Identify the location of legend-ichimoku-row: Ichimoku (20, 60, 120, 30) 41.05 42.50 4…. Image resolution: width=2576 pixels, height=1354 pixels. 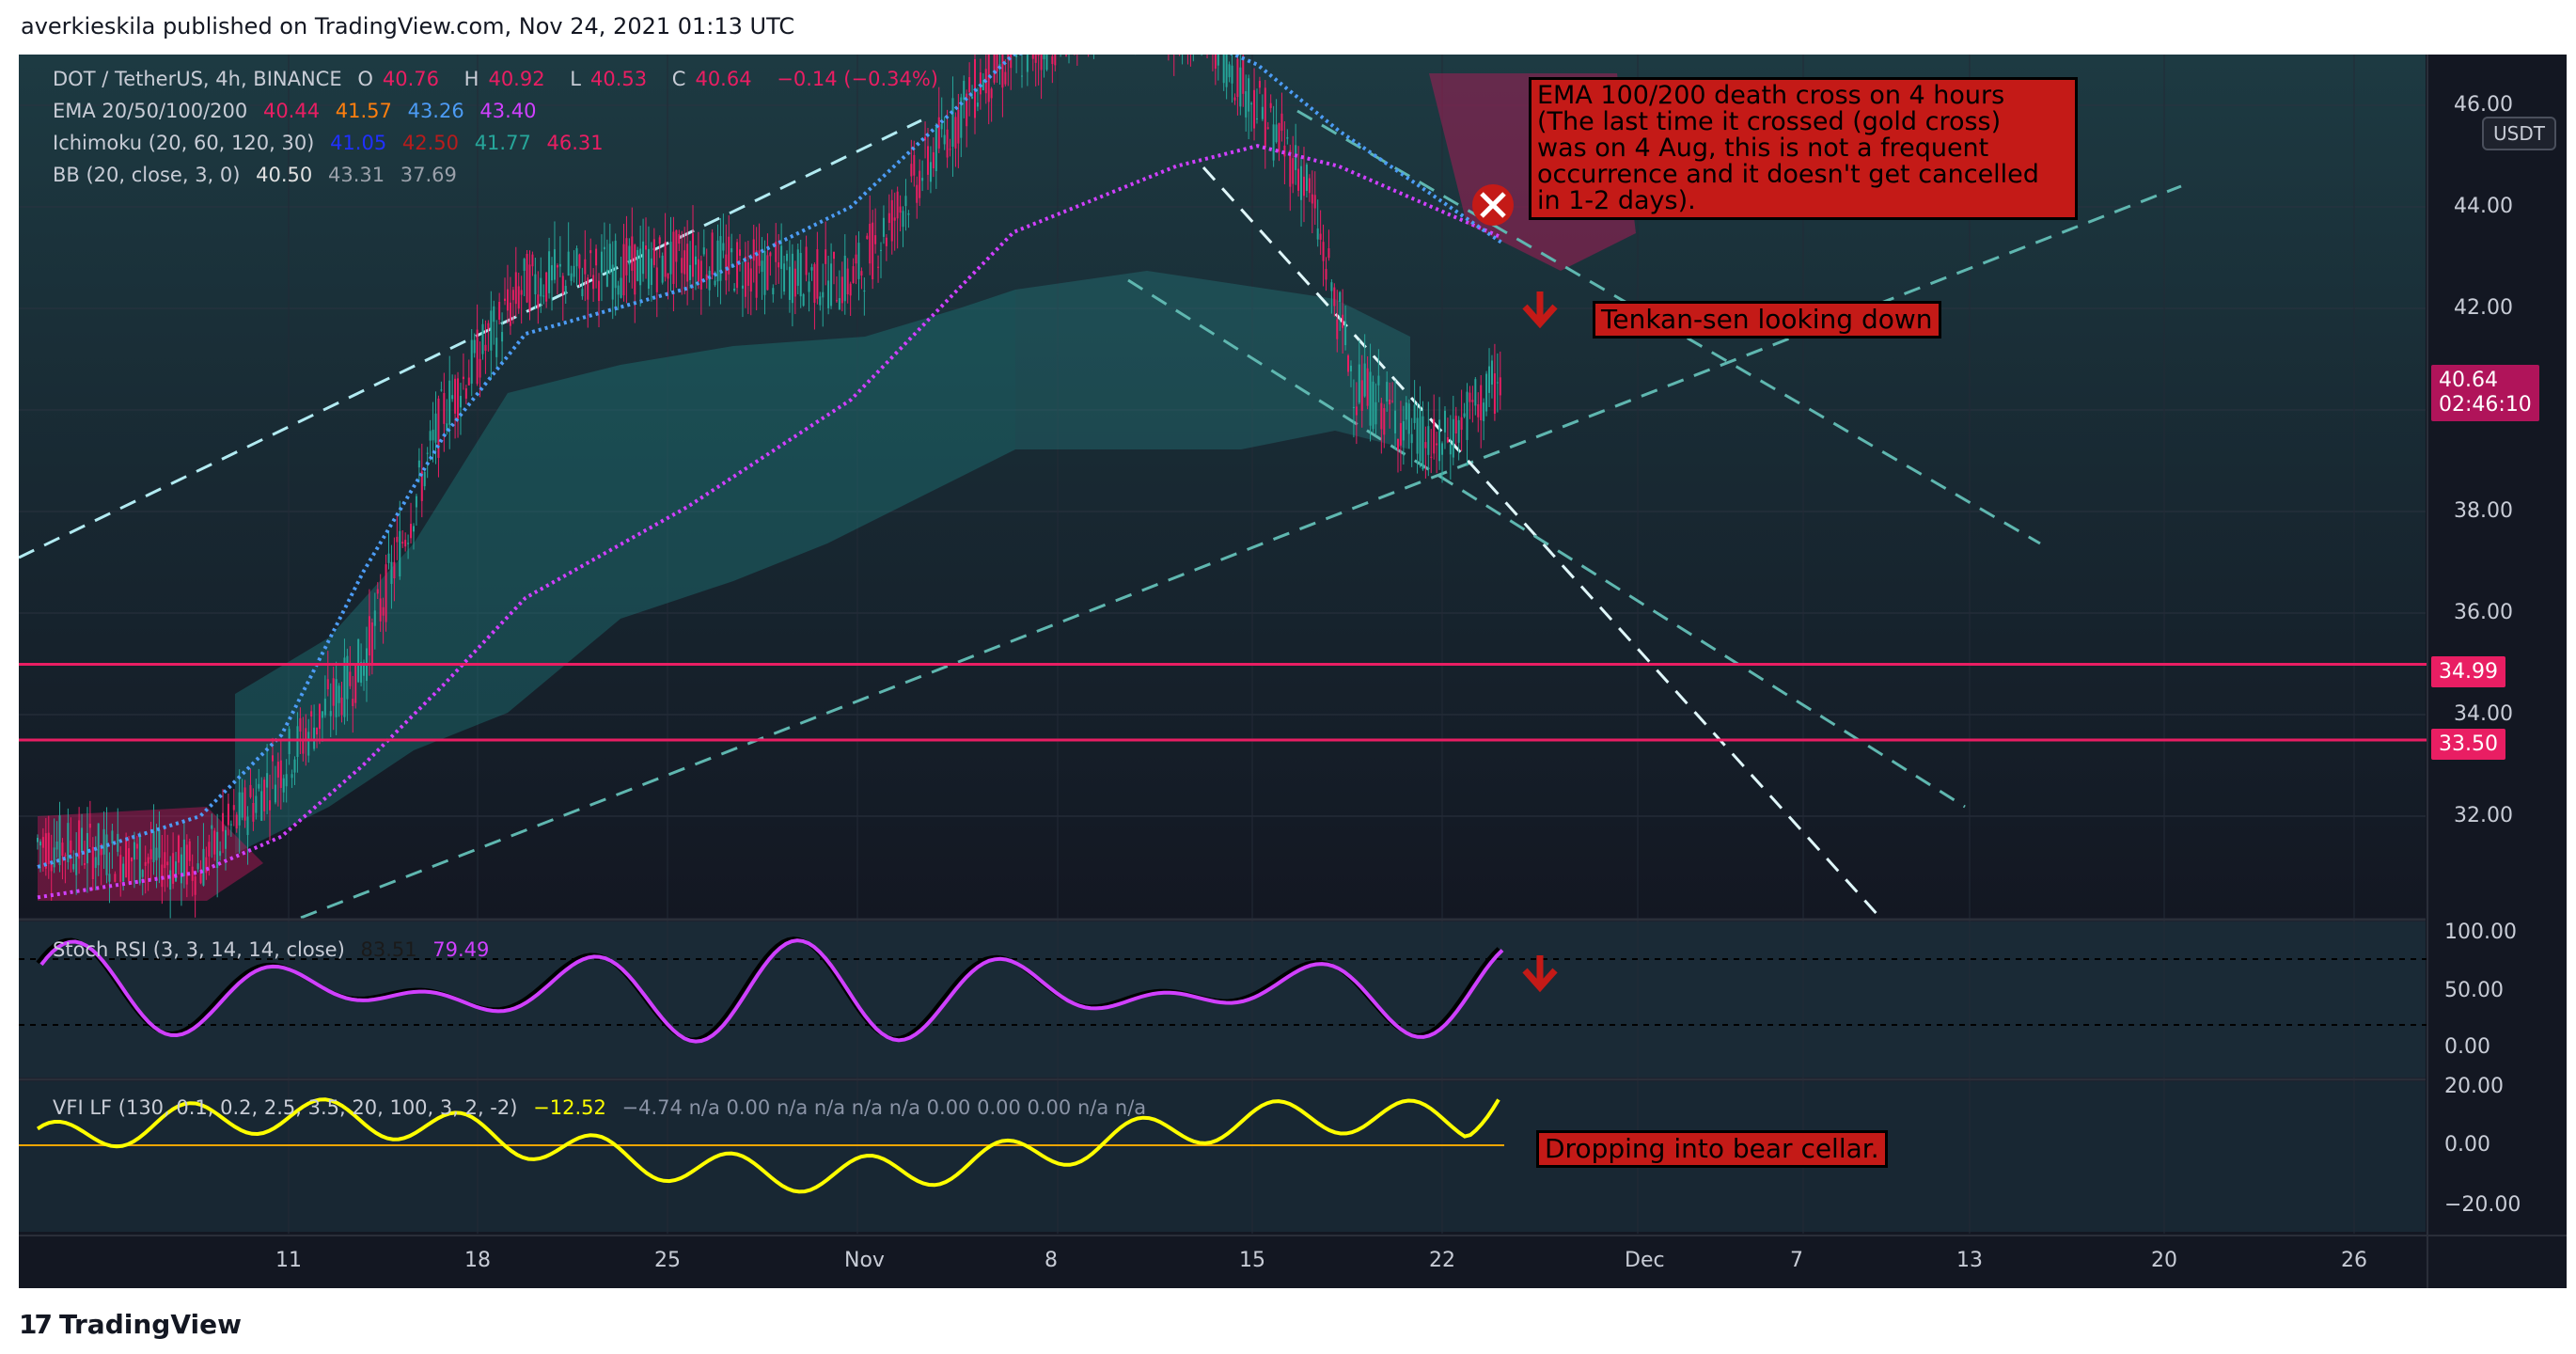
(333, 143).